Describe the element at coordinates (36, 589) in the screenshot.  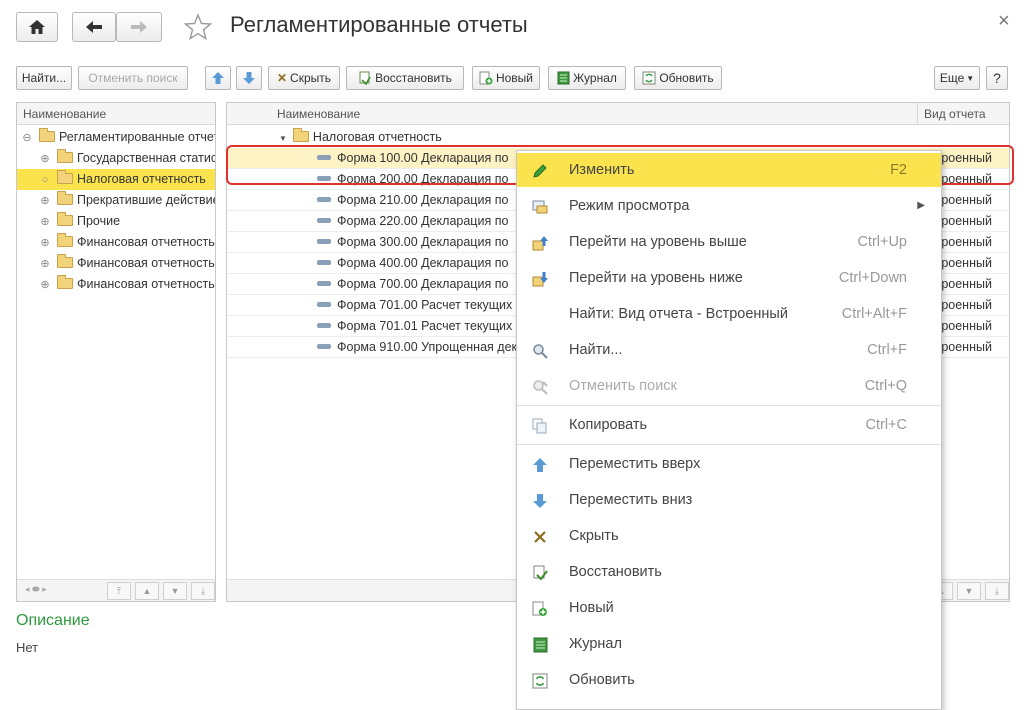
I see `horizontal-scroll-indicator: ◂ ⬬ ▸` at that location.